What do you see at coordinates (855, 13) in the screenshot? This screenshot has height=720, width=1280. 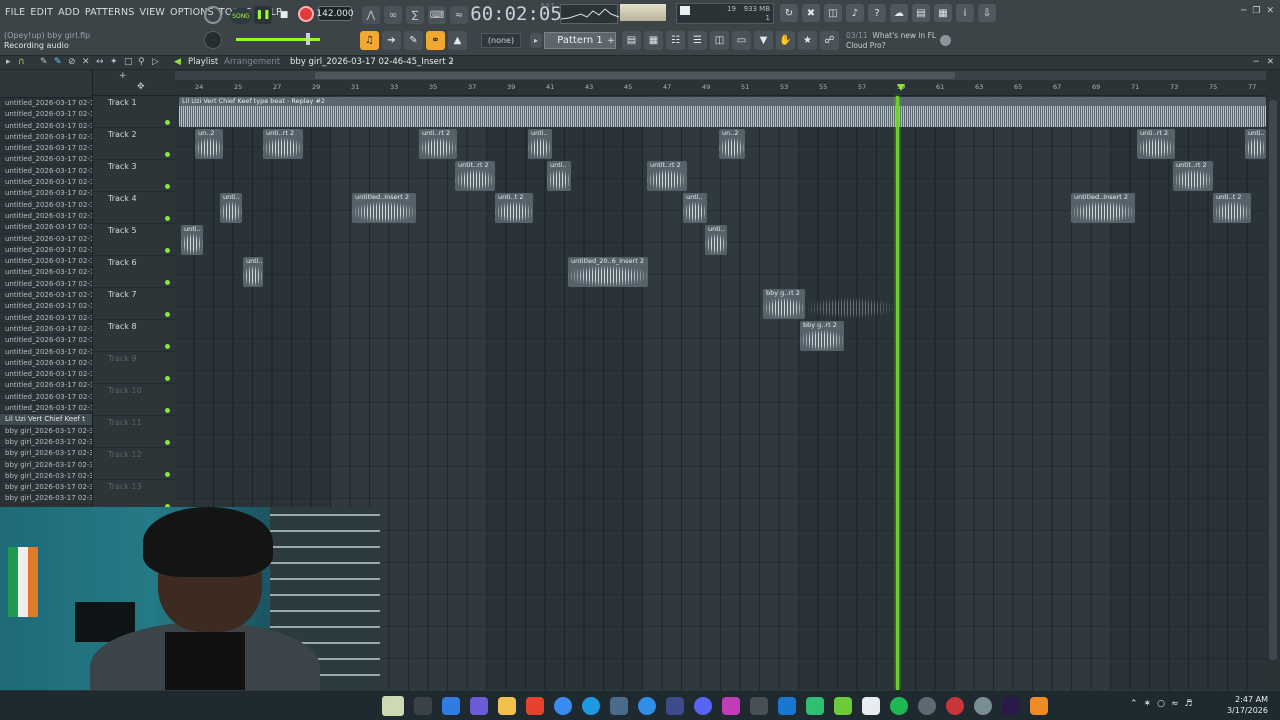 I see `microphone-icon: ♪` at bounding box center [855, 13].